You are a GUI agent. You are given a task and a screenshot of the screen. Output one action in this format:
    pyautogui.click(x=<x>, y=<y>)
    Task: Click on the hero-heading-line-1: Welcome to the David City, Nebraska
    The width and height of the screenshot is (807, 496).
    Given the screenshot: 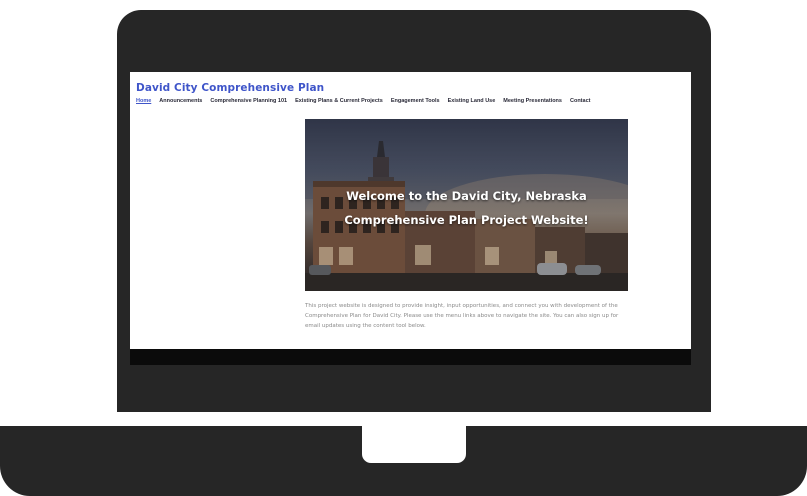 What is the action you would take?
    pyautogui.click(x=466, y=196)
    